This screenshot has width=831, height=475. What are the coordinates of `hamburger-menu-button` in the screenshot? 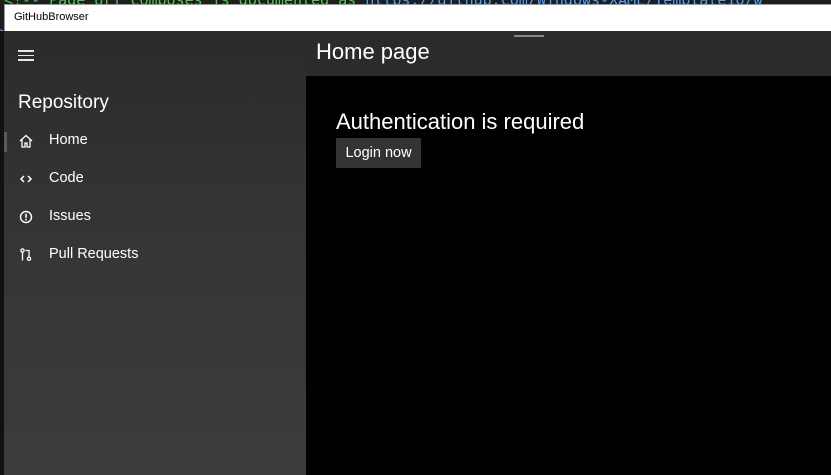 It's located at (27, 55).